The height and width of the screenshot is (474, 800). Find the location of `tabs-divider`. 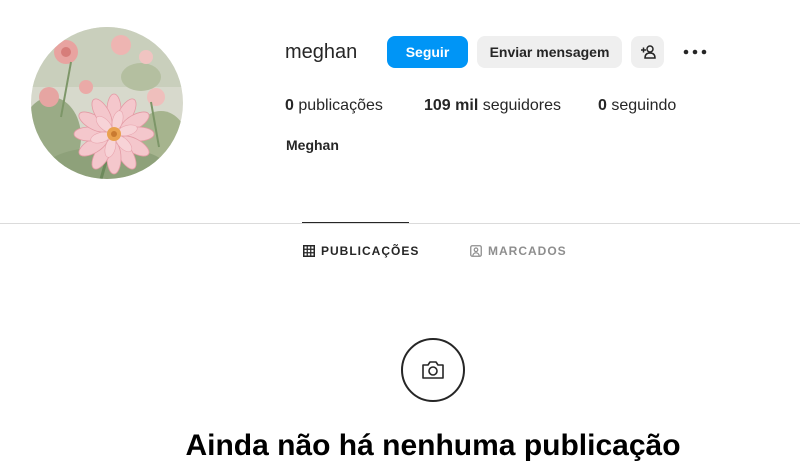

tabs-divider is located at coordinates (400, 223).